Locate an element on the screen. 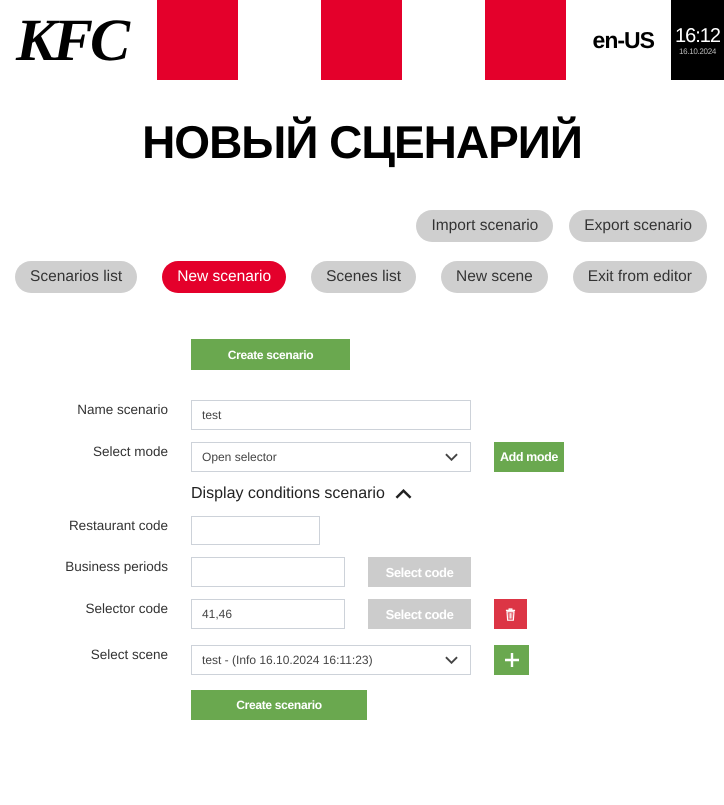  text-field: test is located at coordinates (331, 415).